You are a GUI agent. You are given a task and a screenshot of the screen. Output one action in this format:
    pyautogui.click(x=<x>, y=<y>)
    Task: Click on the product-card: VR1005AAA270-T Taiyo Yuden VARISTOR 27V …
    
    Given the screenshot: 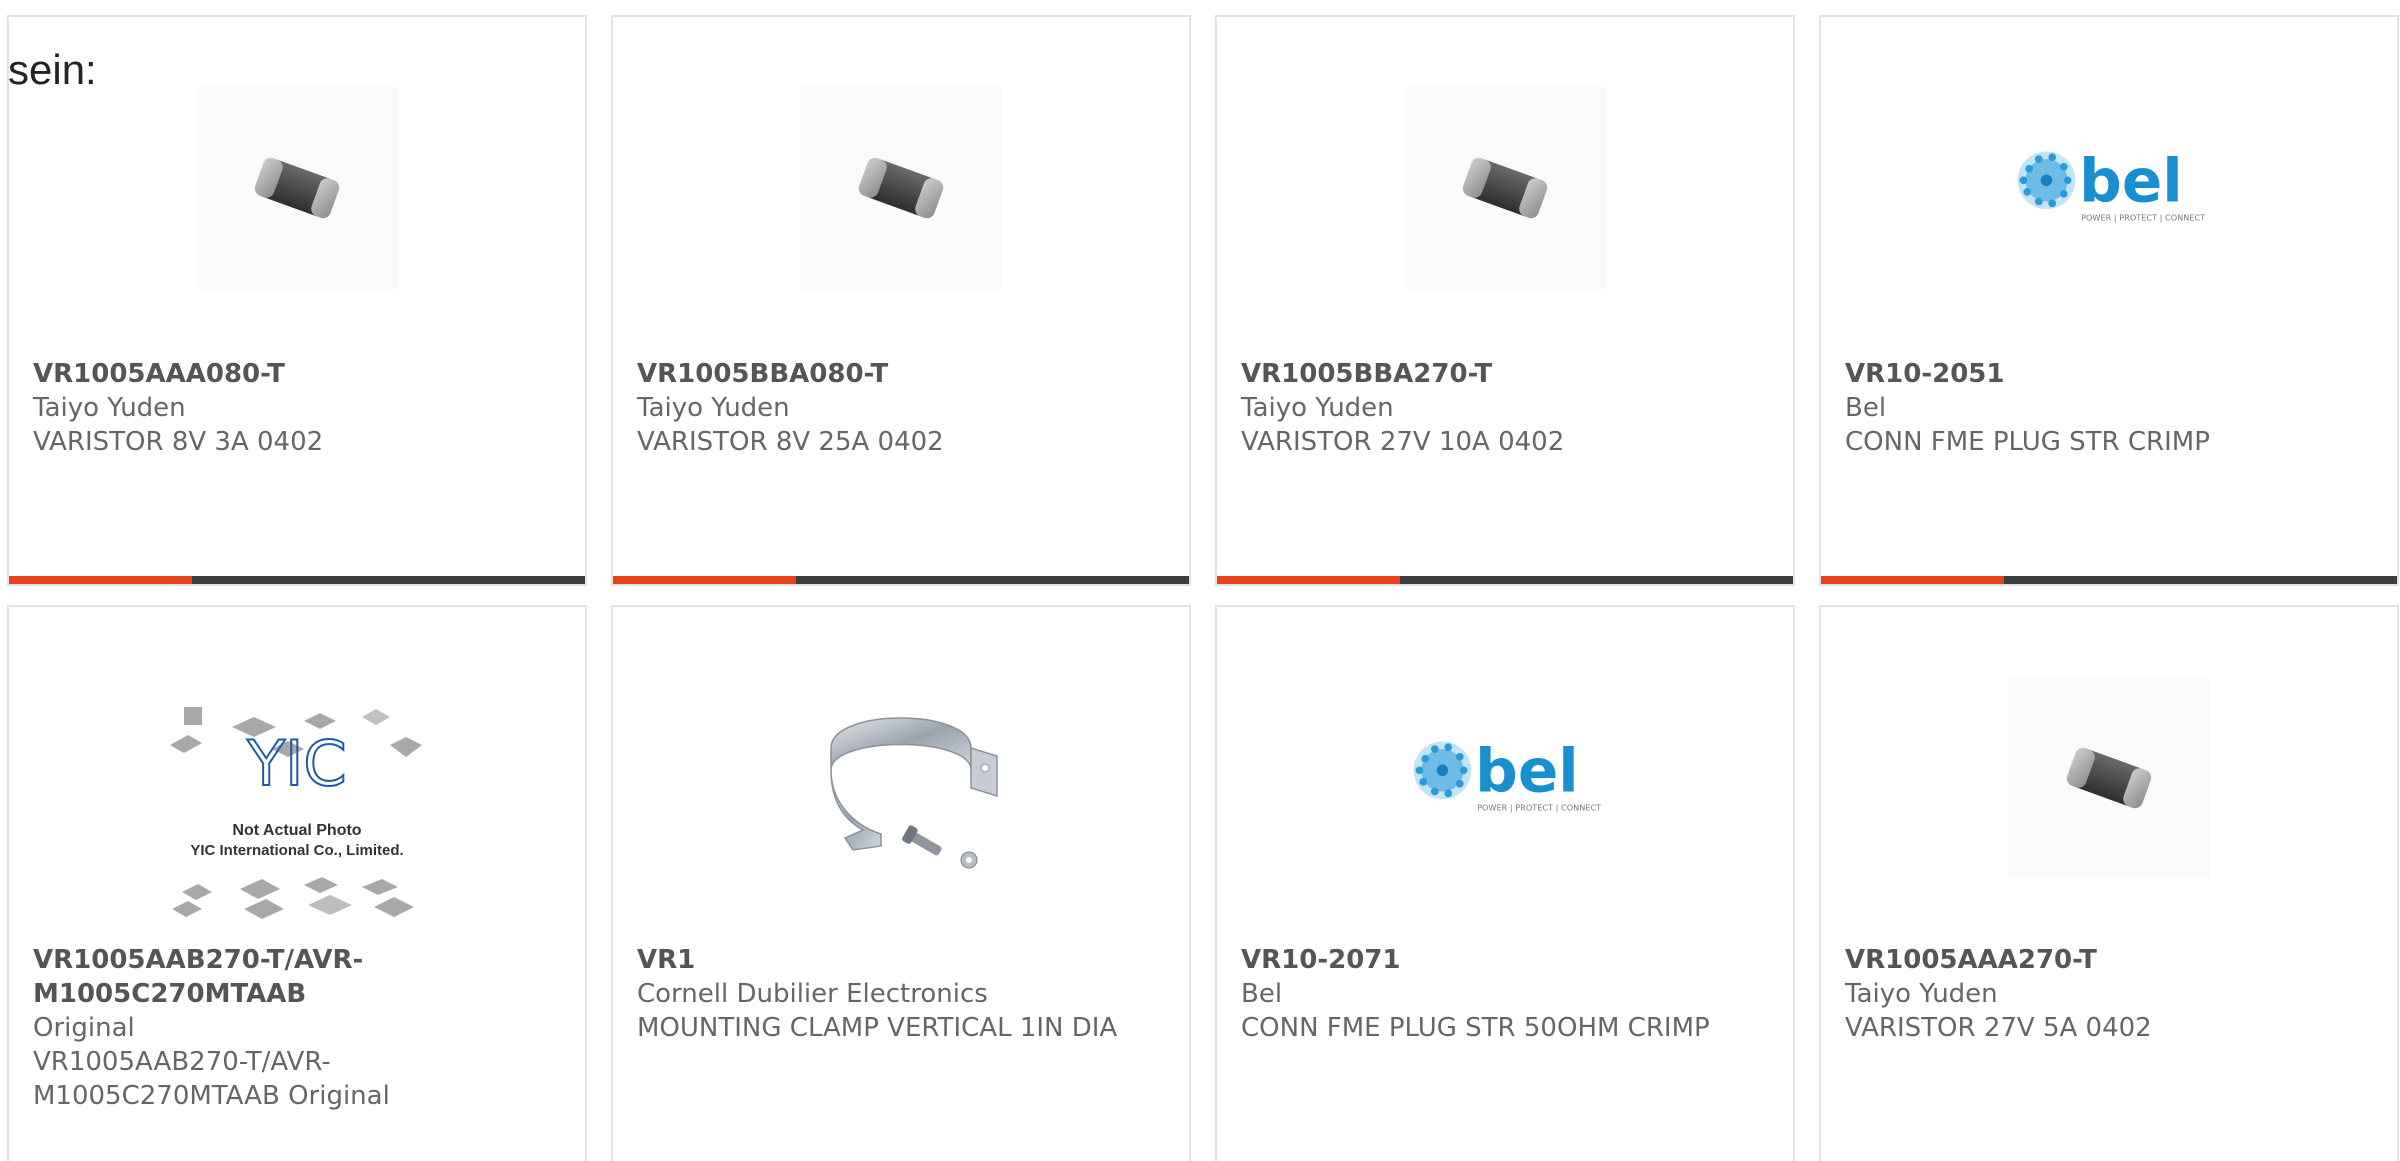 What is the action you would take?
    pyautogui.click(x=2109, y=883)
    